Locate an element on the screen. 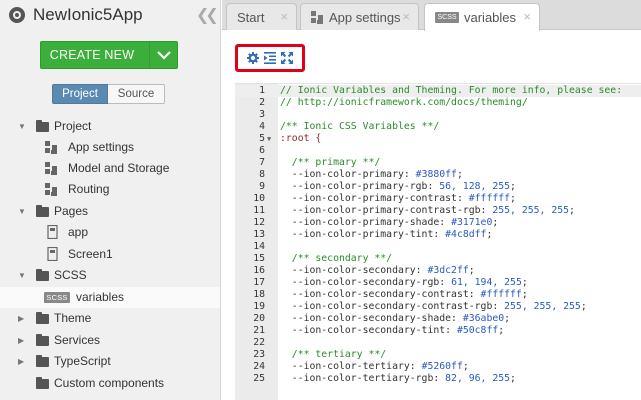 This screenshot has width=641, height=400. project-view-button: Project is located at coordinates (80, 94).